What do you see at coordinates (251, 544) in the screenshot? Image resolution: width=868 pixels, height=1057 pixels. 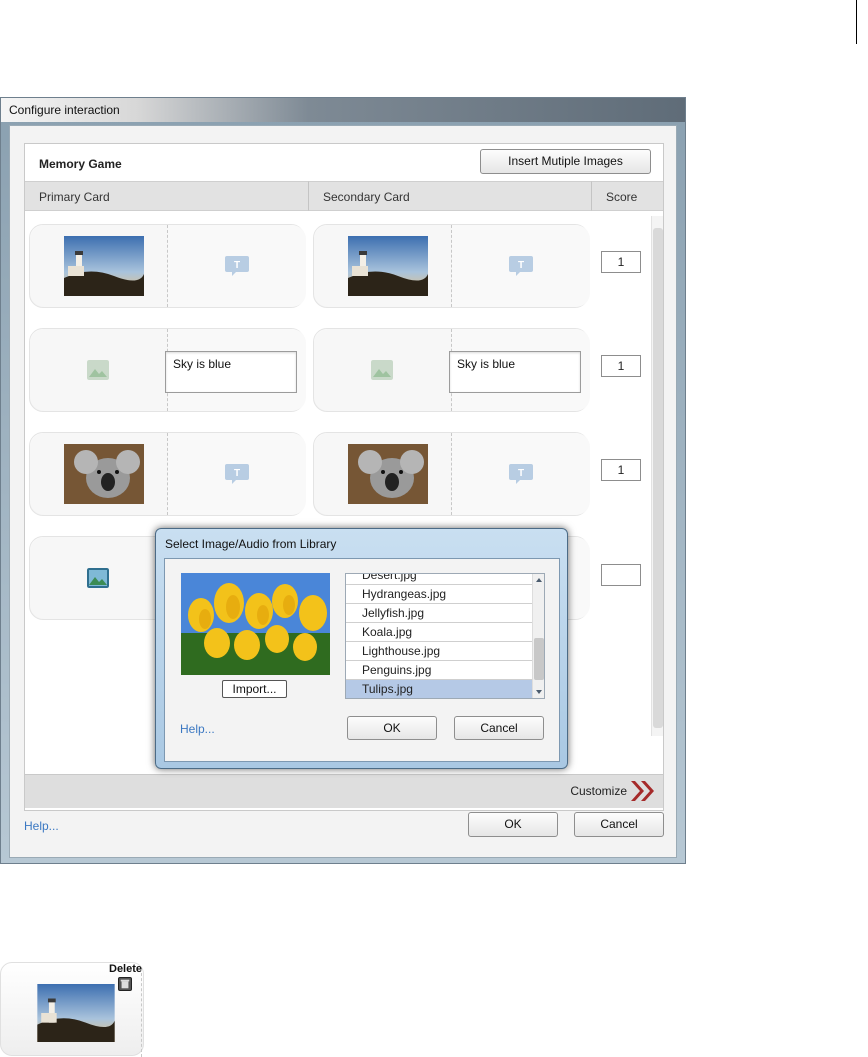 I see `modal-title: Select Image/Audio from Library` at bounding box center [251, 544].